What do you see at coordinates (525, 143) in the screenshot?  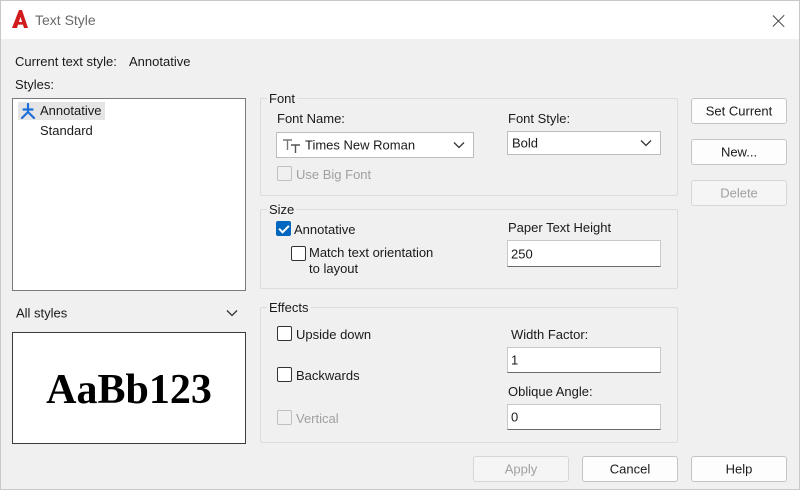 I see `font-style-value: Bold` at bounding box center [525, 143].